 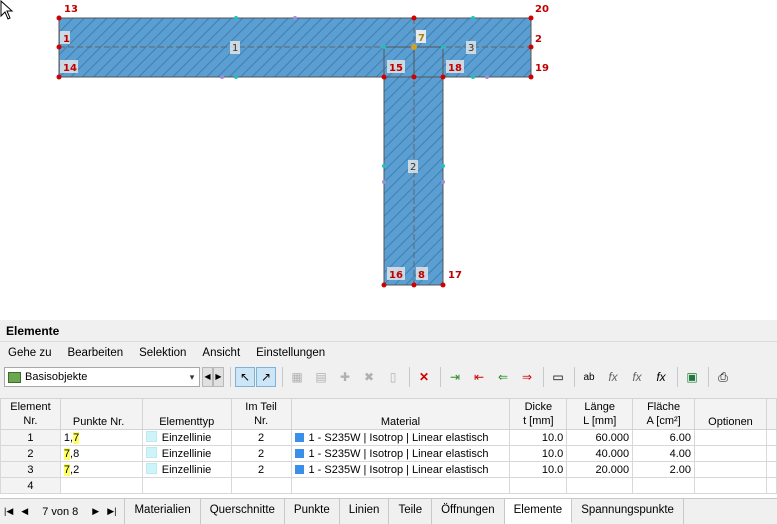 What do you see at coordinates (297, 377) in the screenshot?
I see `table-icon: ▦` at bounding box center [297, 377].